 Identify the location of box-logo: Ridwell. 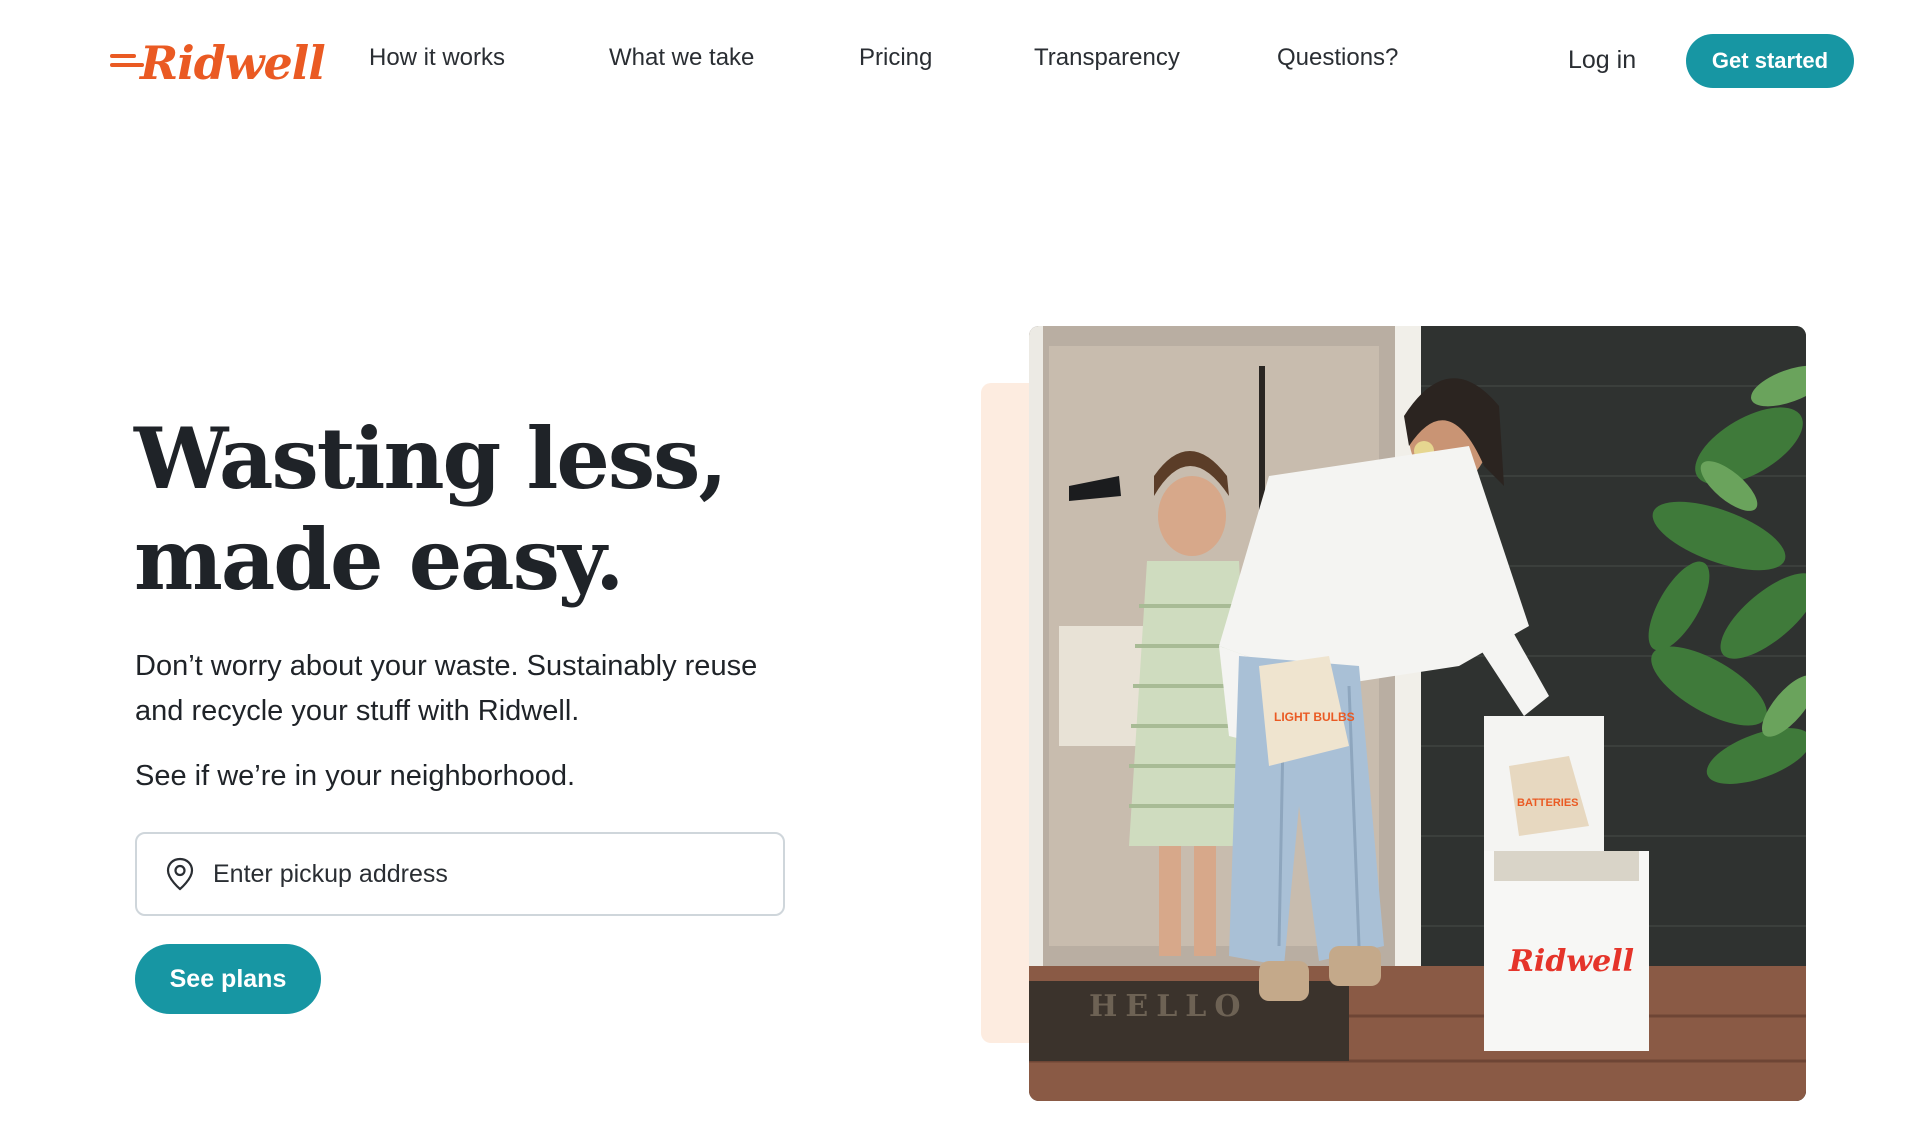
(1571, 961).